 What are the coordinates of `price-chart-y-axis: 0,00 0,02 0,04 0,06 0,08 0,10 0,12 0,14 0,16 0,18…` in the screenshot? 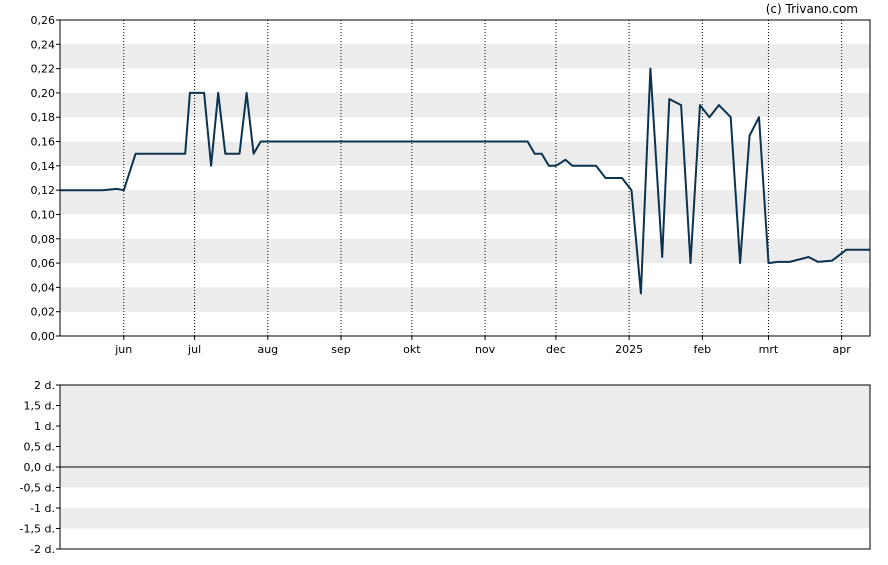 It's located at (45, 178).